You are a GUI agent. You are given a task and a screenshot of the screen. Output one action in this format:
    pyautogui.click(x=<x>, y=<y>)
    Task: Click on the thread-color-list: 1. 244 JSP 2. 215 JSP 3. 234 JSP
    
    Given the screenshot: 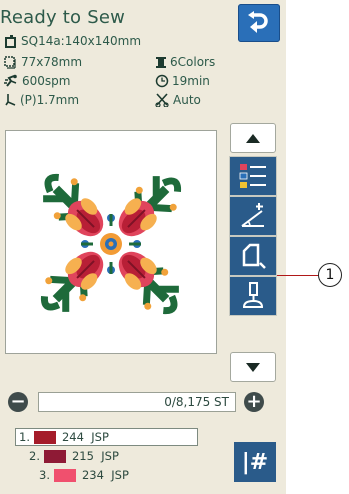 What is the action you would take?
    pyautogui.click(x=115, y=459)
    